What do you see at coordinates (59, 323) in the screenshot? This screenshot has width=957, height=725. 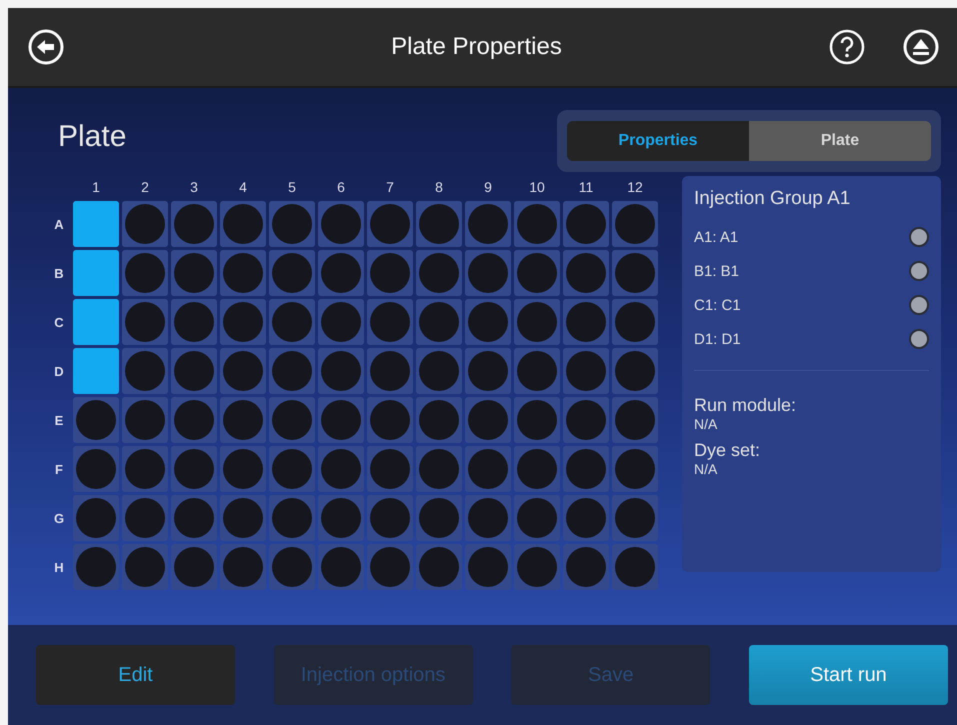 I see `row-label: C` at bounding box center [59, 323].